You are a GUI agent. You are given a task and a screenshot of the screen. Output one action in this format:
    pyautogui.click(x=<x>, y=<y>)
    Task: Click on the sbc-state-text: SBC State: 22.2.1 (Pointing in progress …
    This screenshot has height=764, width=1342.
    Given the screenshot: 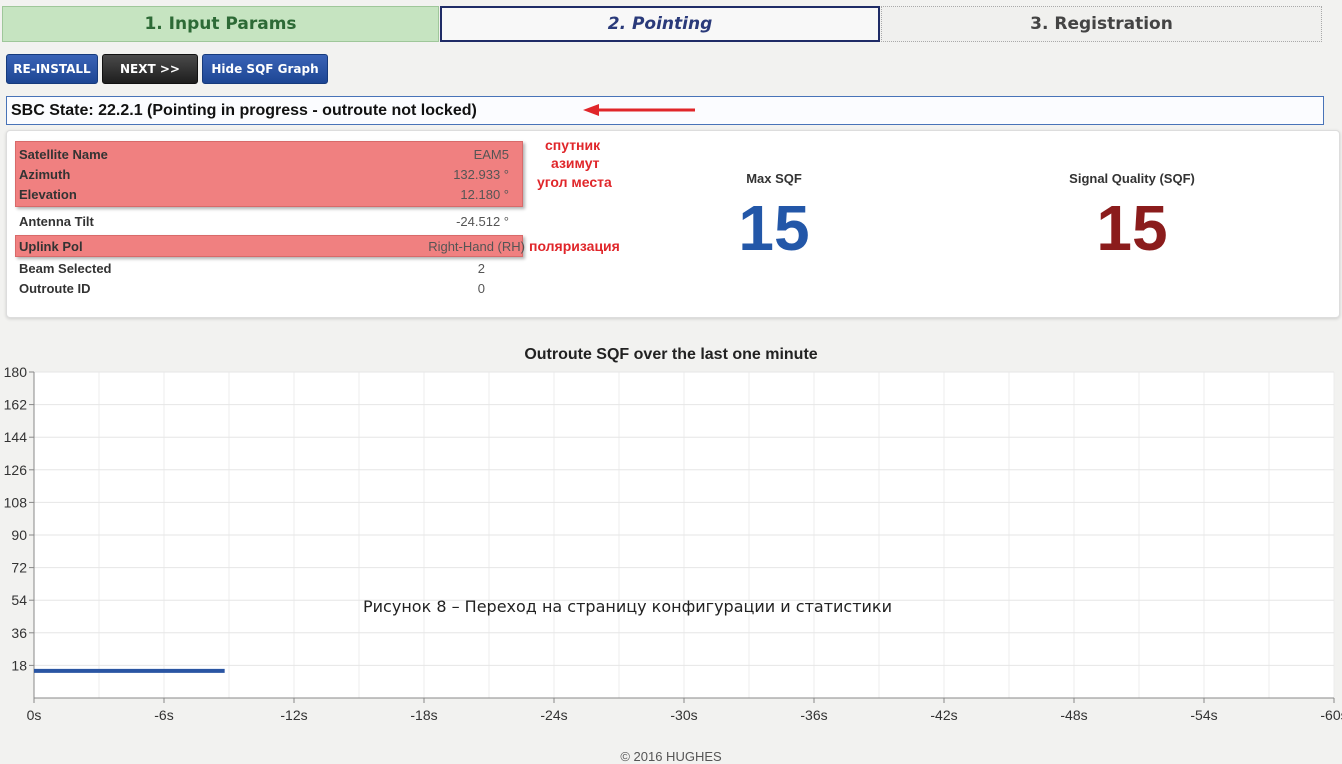 What is the action you would take?
    pyautogui.click(x=244, y=110)
    